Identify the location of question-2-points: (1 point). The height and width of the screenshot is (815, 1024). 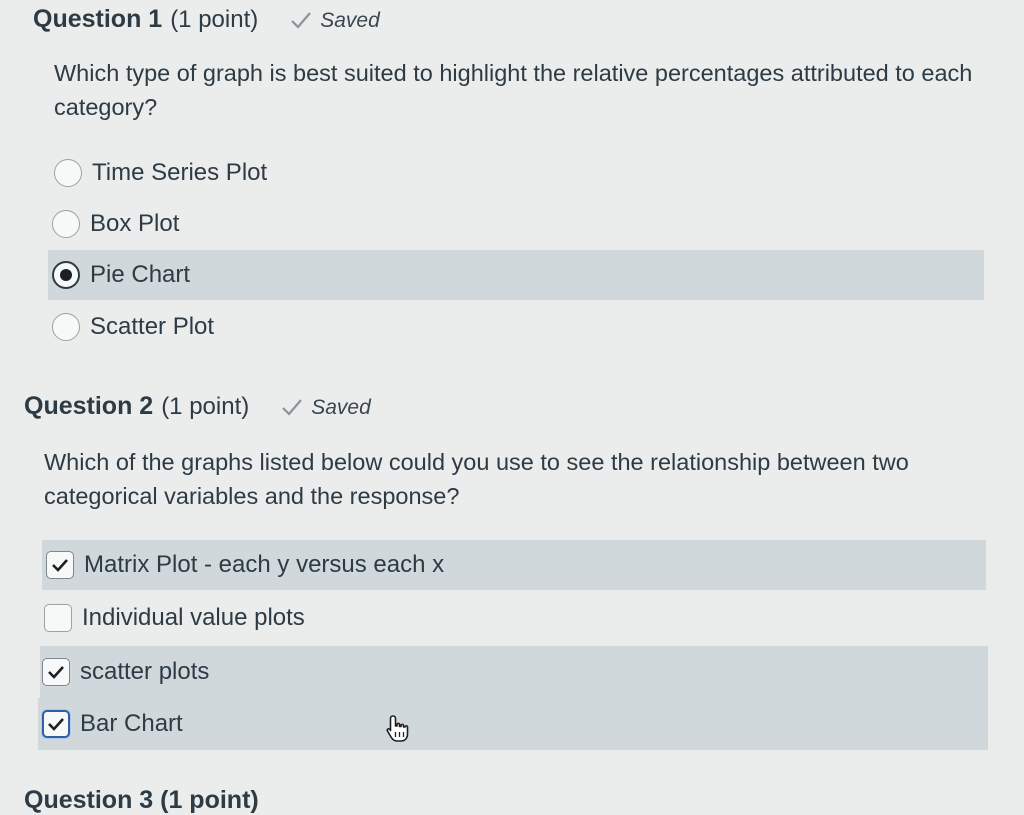
(205, 406).